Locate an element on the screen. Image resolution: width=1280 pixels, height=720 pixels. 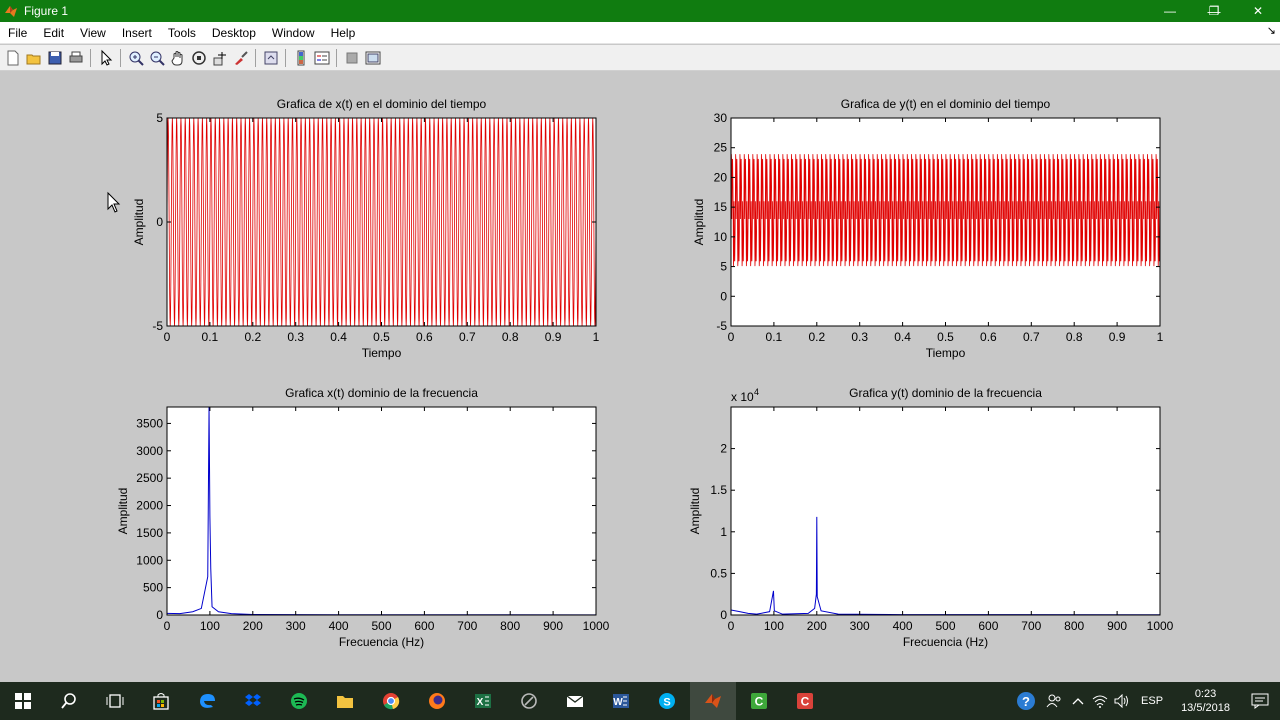
people-icon is located at coordinates (1054, 701).